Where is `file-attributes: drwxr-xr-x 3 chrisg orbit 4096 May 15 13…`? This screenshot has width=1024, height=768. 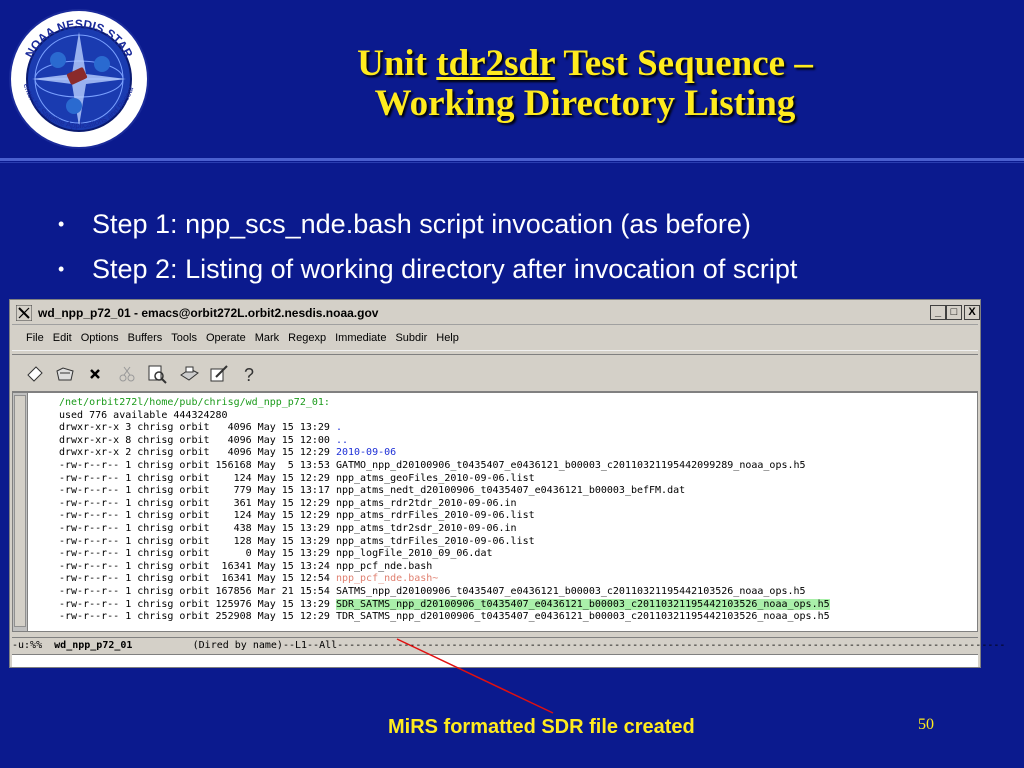
file-attributes: drwxr-xr-x 3 chrisg orbit 4096 May 15 13… is located at coordinates (197, 428).